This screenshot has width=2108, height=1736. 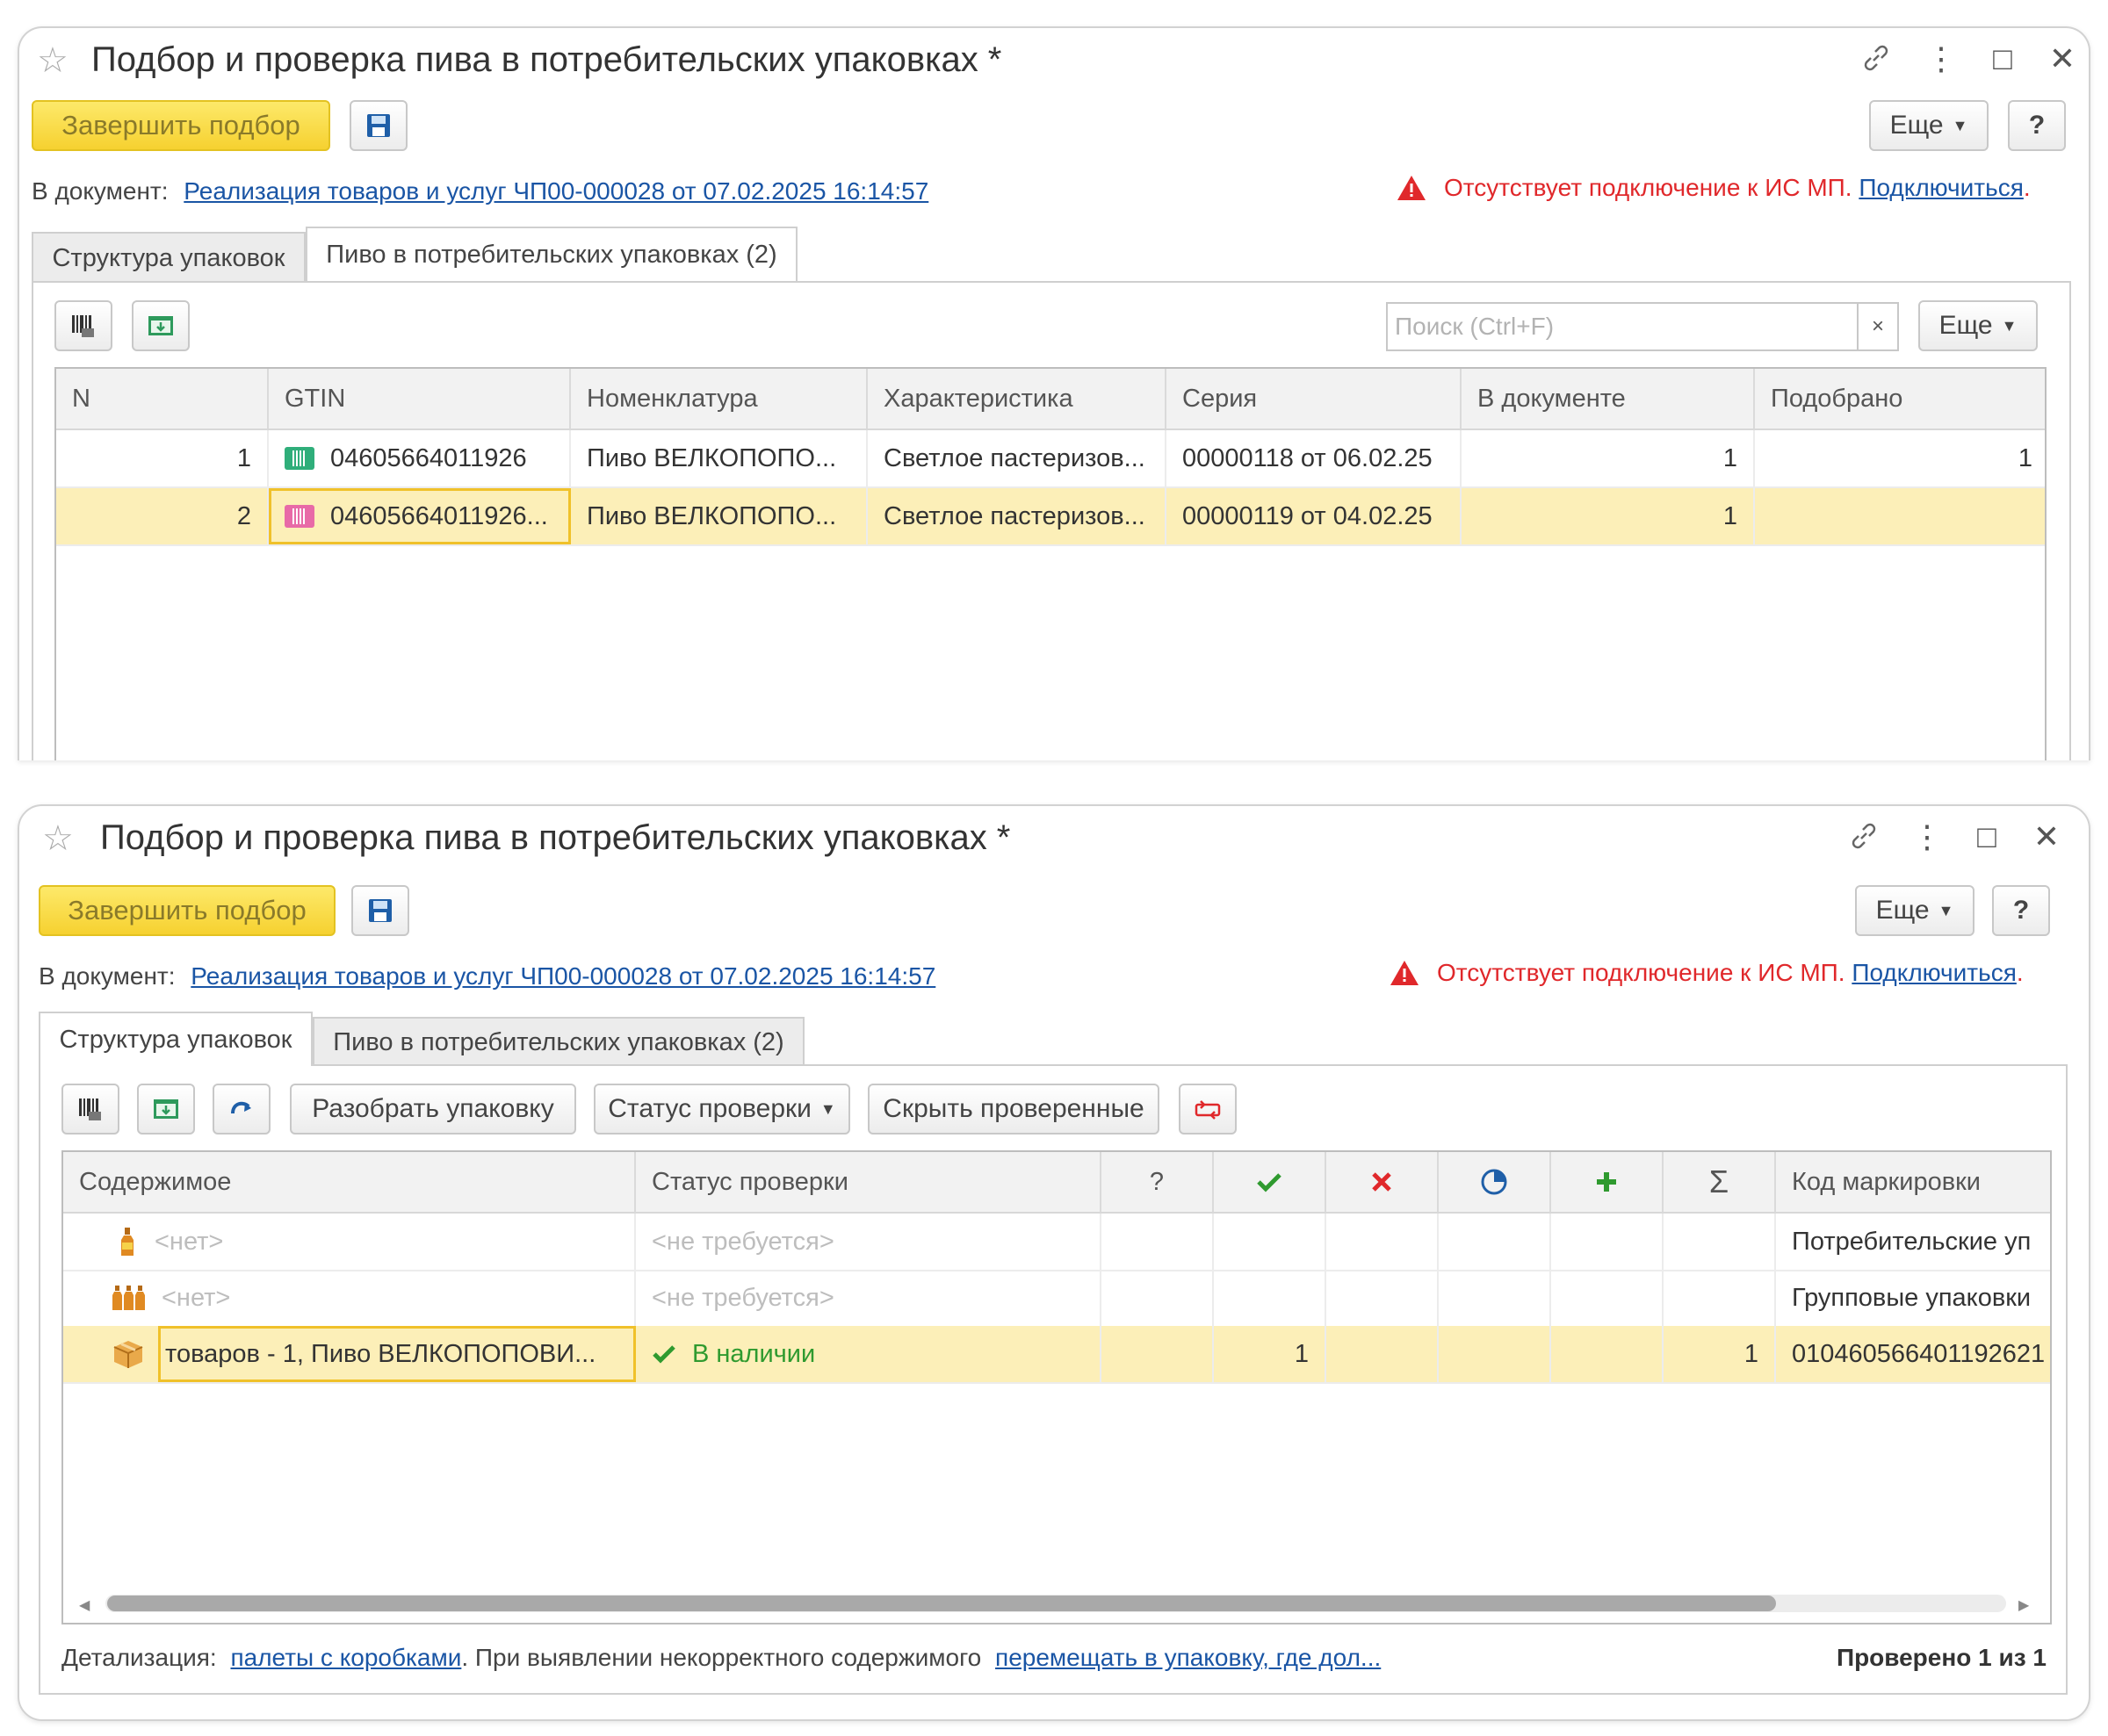 I want to click on scrollbar-thumb, so click(x=941, y=1603).